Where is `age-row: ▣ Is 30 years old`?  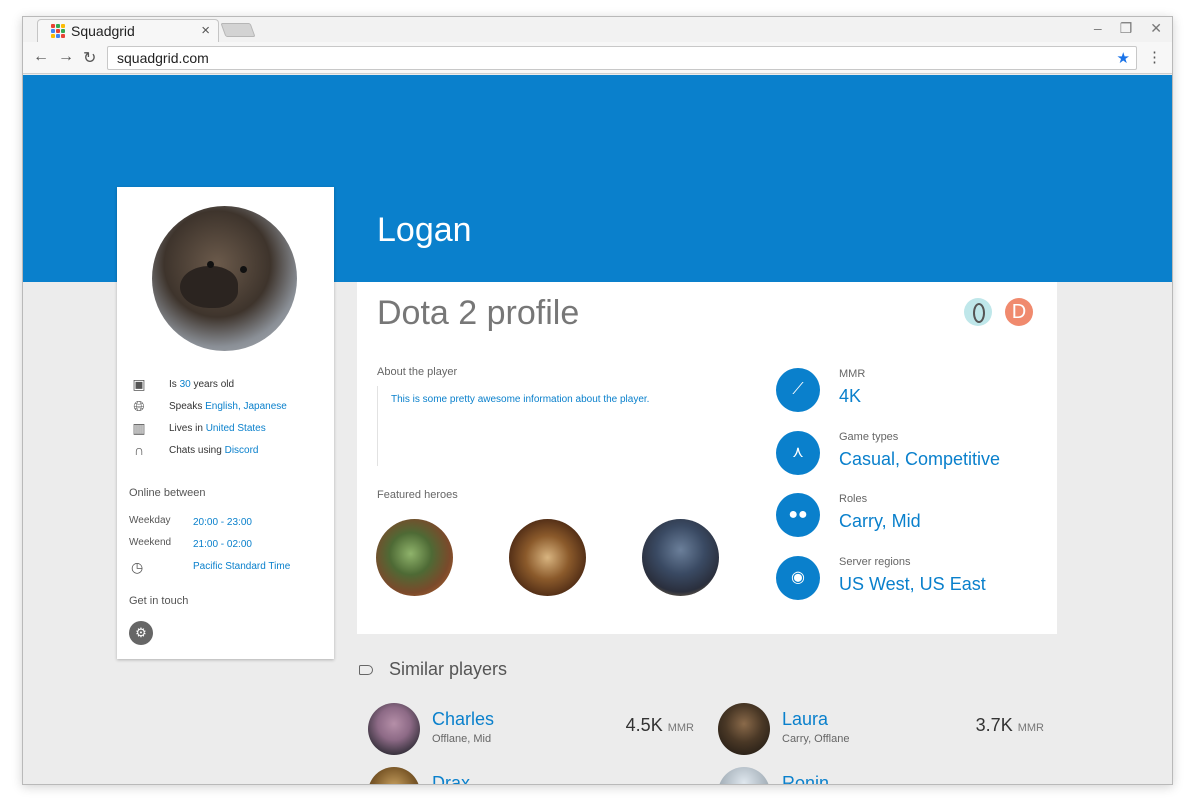
age-row: ▣ Is 30 years old is located at coordinates (182, 384).